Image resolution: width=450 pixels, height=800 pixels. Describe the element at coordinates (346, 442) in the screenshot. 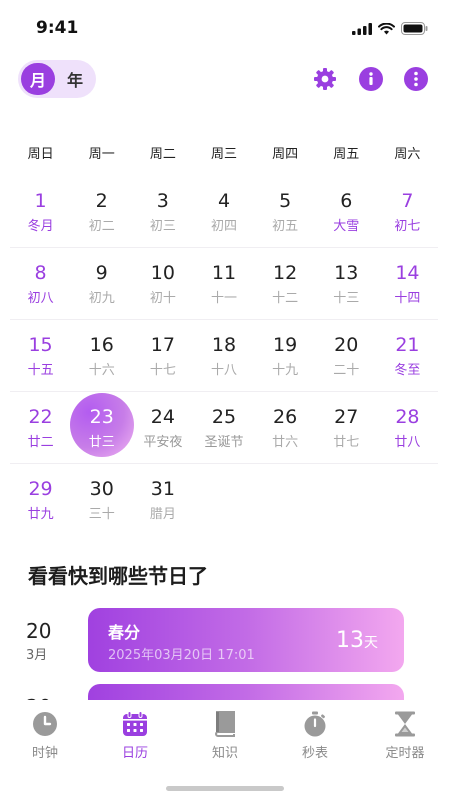

I see `lunar-date: 廿七` at that location.